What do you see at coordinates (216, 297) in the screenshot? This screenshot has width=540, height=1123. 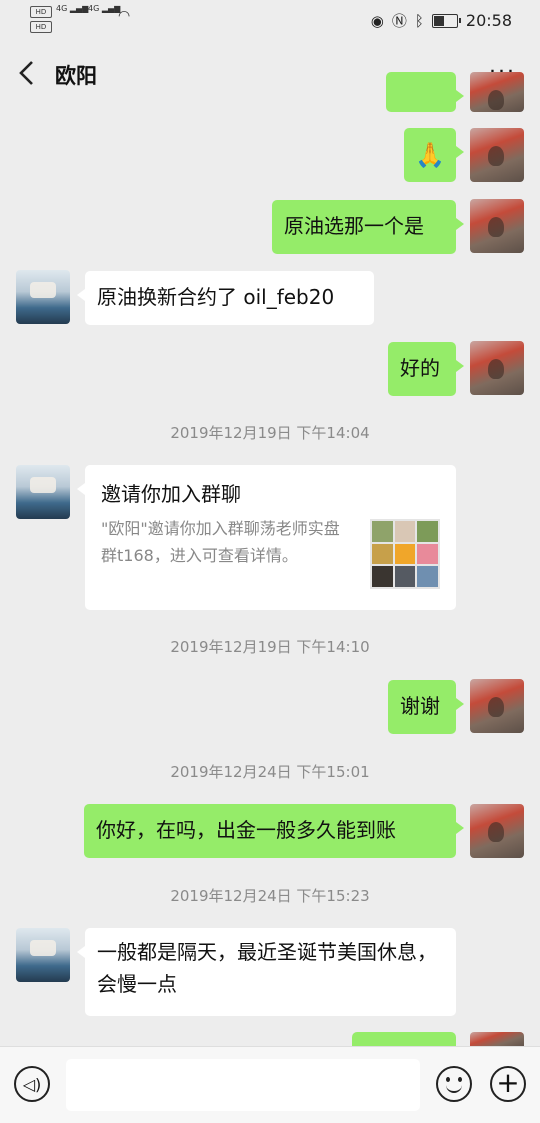 I see `message-text: 原油换新合约了 oil_feb20` at bounding box center [216, 297].